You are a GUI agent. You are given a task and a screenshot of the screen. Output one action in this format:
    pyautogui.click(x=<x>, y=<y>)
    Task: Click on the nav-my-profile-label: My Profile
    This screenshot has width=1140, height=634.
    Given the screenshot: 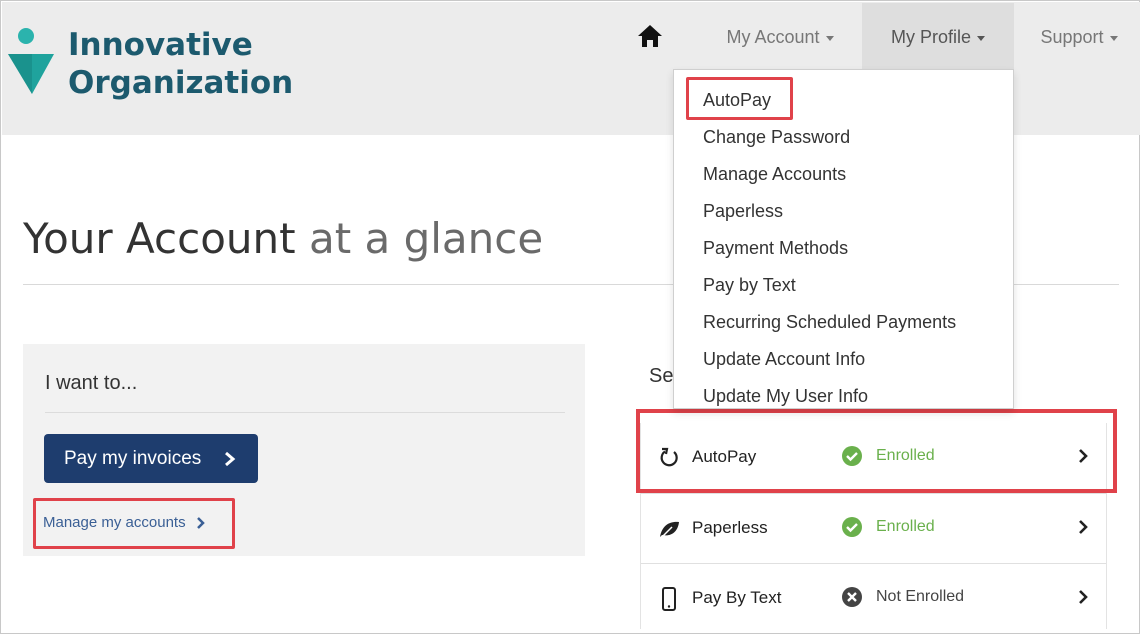 What is the action you would take?
    pyautogui.click(x=930, y=37)
    